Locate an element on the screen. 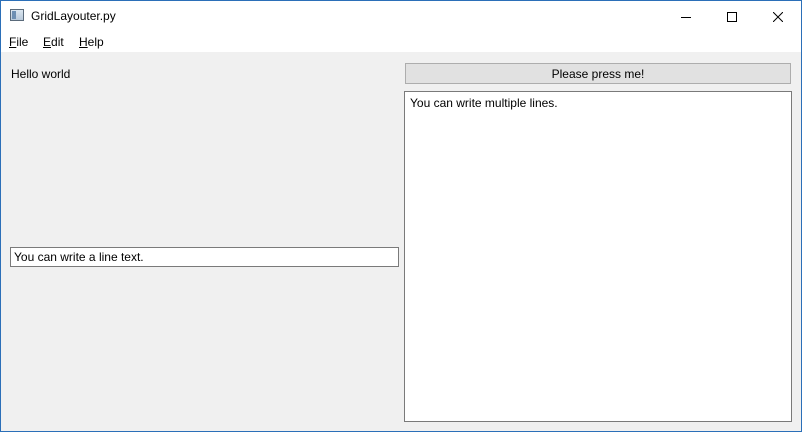 The width and height of the screenshot is (802, 432). menu-file: File is located at coordinates (18, 42).